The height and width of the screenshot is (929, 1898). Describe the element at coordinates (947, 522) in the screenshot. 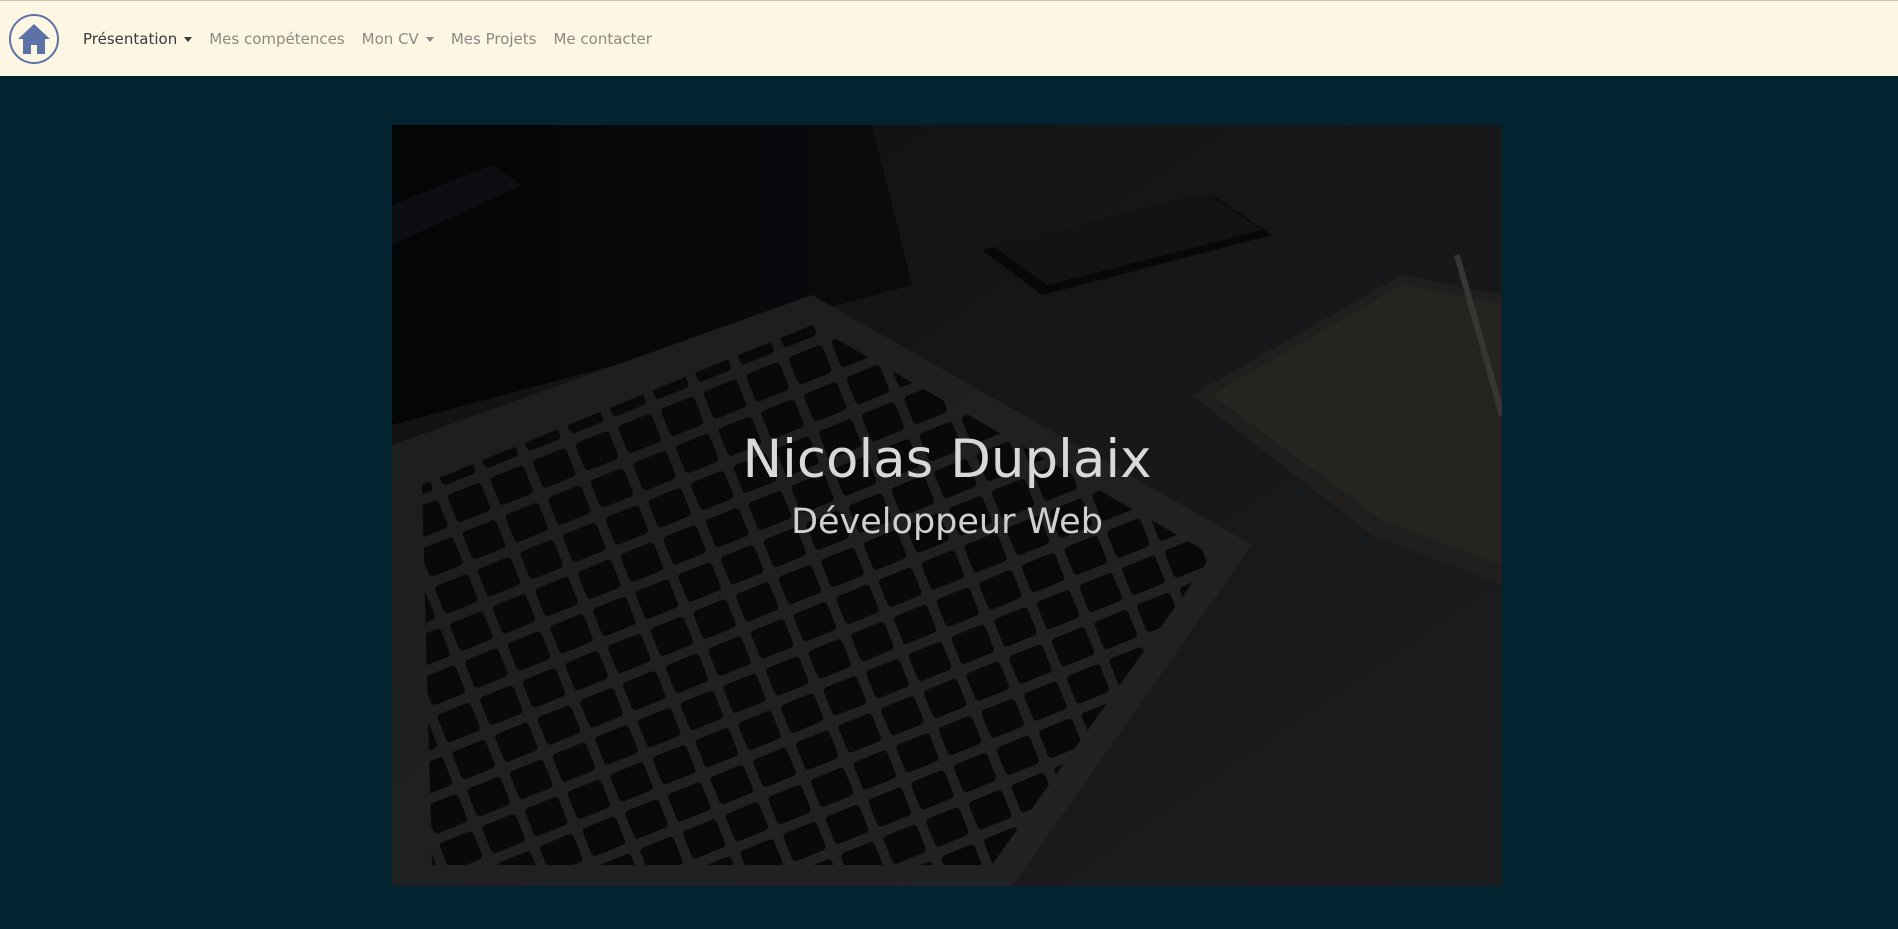

I see `hero-subtitle: Développeur Web` at that location.